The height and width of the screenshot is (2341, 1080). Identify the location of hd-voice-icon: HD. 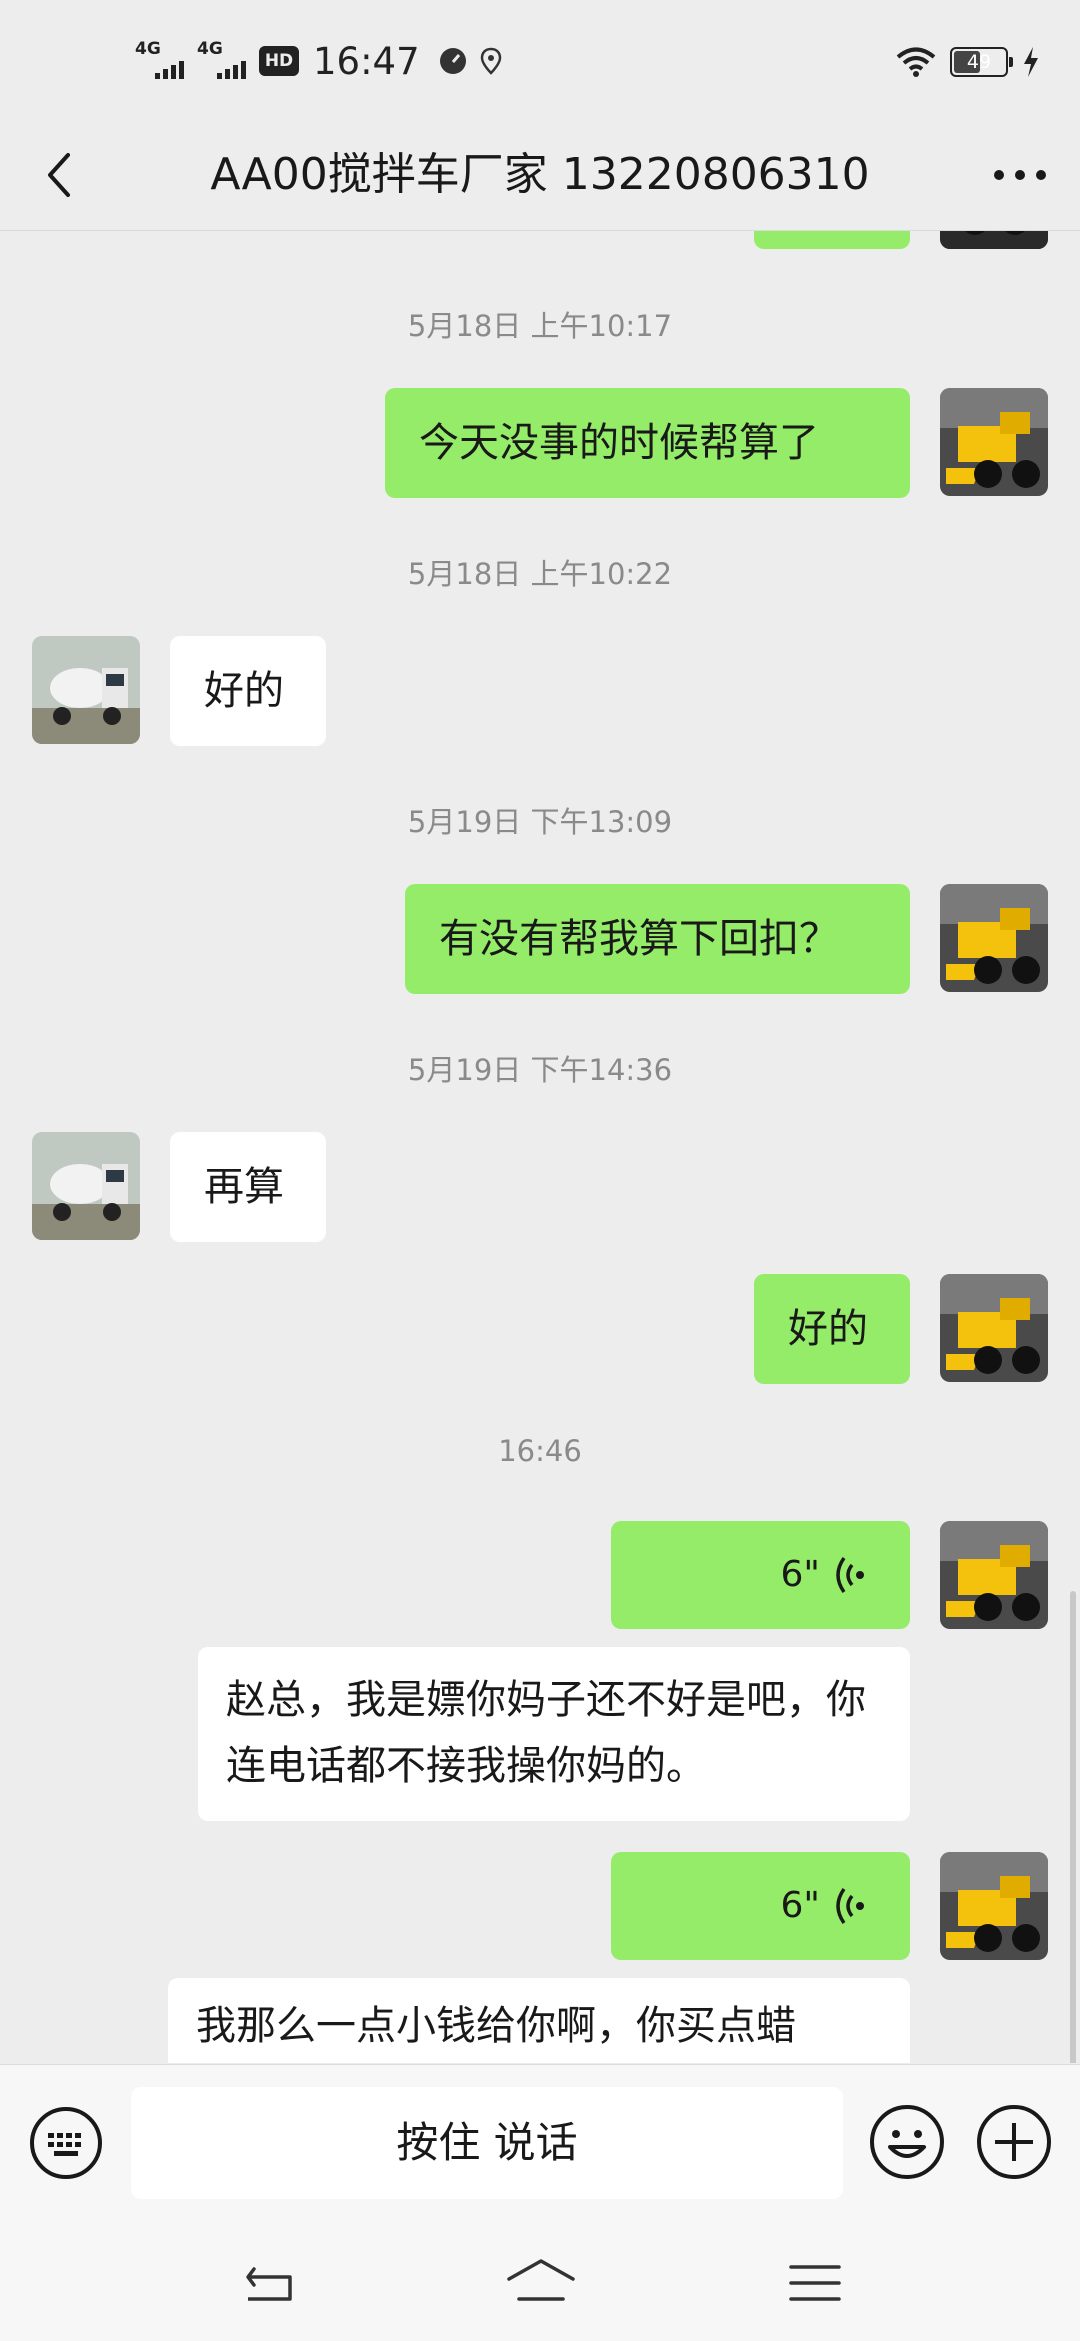
(279, 61).